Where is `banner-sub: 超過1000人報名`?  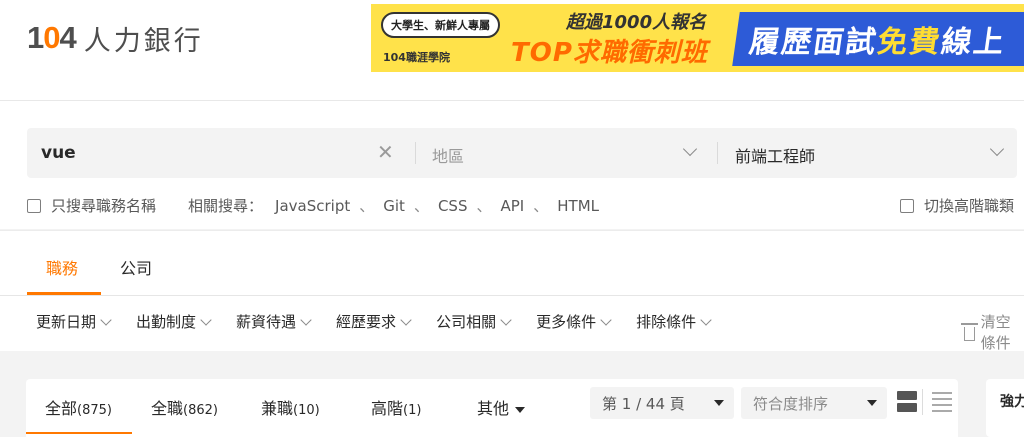 banner-sub: 超過1000人報名 is located at coordinates (636, 22).